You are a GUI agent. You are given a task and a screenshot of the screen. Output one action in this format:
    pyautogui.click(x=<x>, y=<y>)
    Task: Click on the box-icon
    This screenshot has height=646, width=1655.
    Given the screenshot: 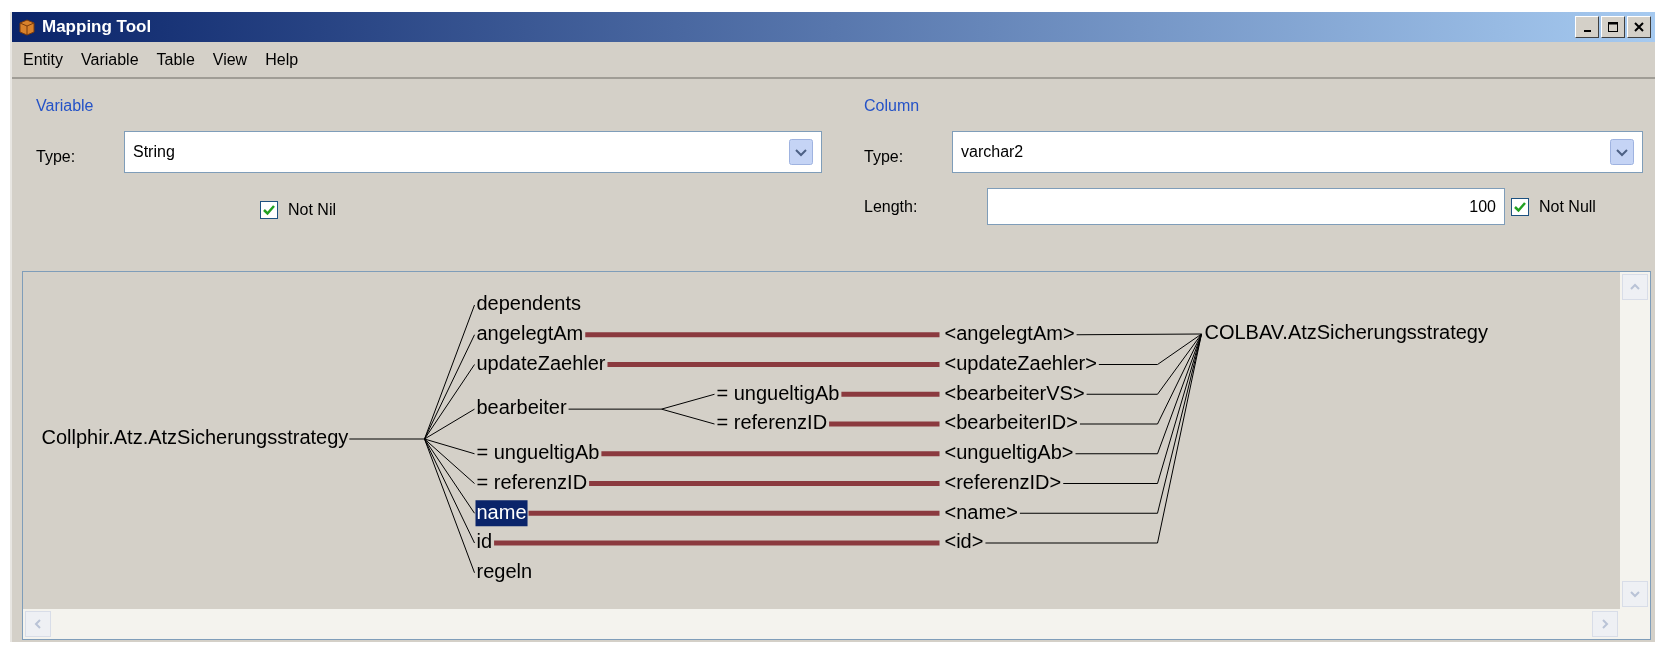 What is the action you would take?
    pyautogui.click(x=27, y=27)
    